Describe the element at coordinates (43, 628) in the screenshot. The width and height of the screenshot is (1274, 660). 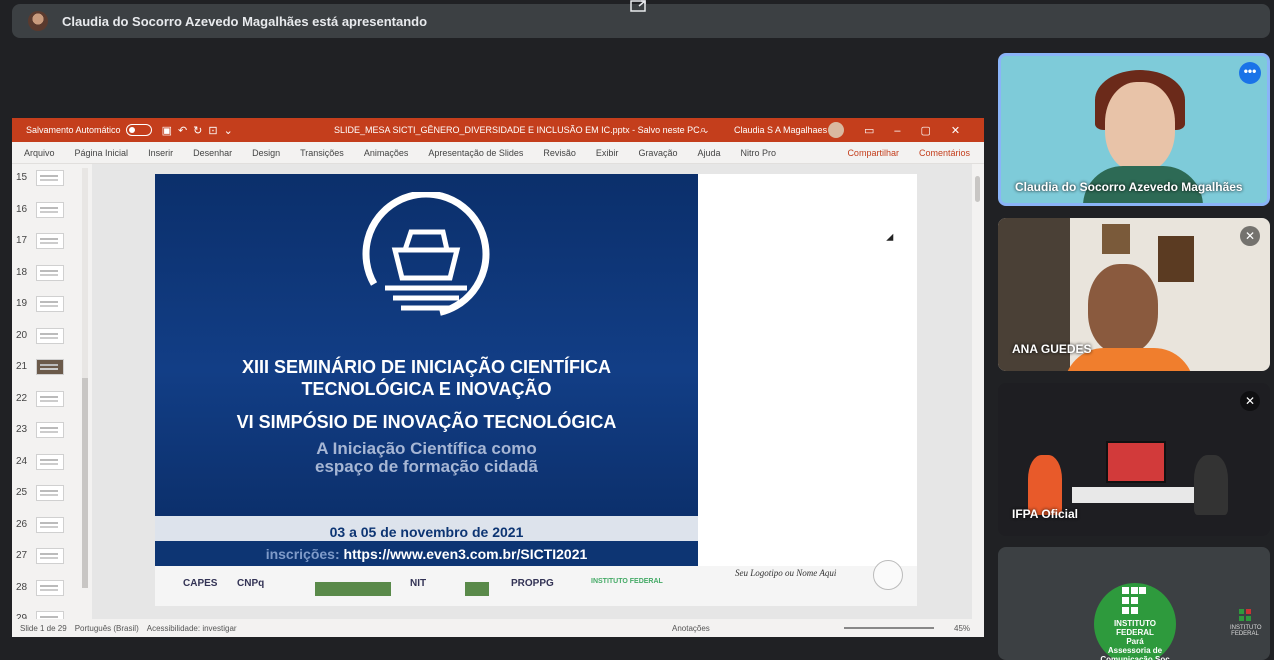
I see `slide-count: Slide 1 de 29` at that location.